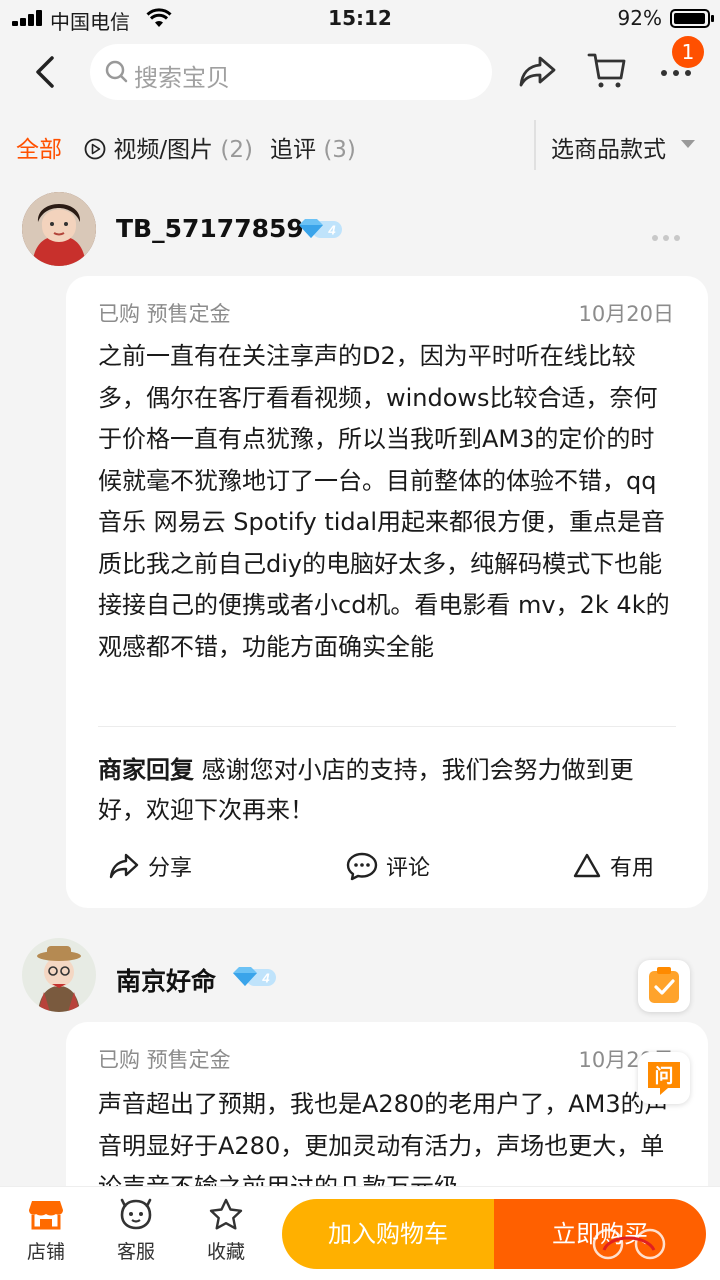  I want to click on clipboard-float-button, so click(664, 986).